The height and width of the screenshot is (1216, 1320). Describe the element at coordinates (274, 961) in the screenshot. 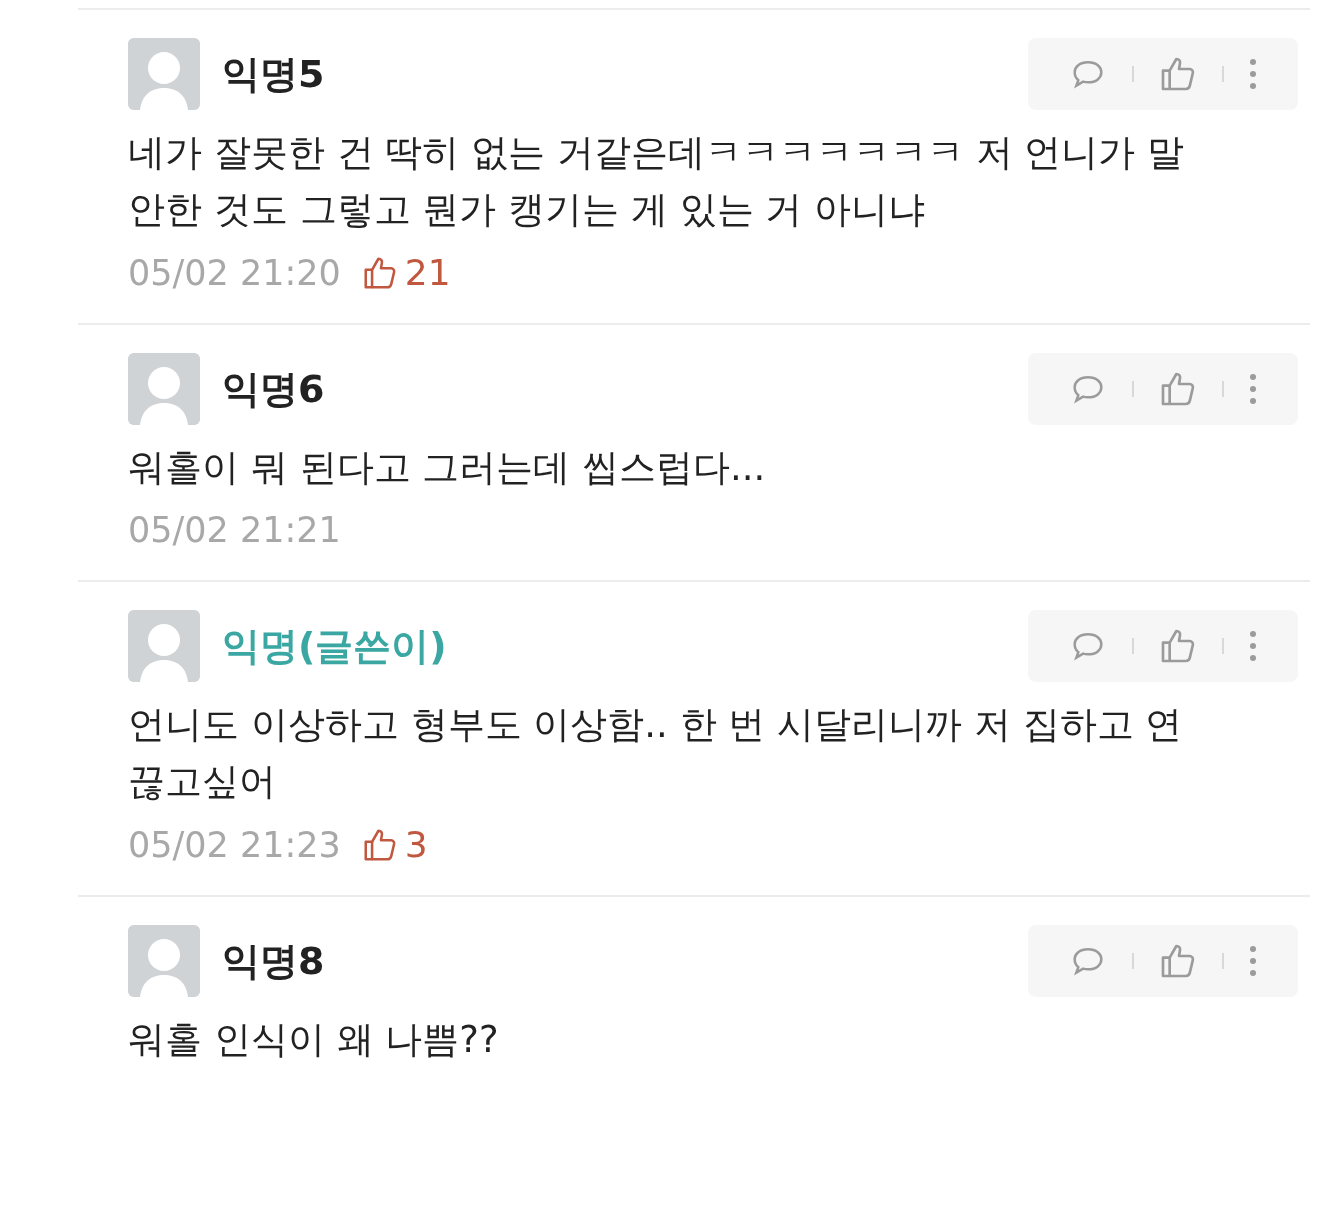

I see `author-name: 익명8` at that location.